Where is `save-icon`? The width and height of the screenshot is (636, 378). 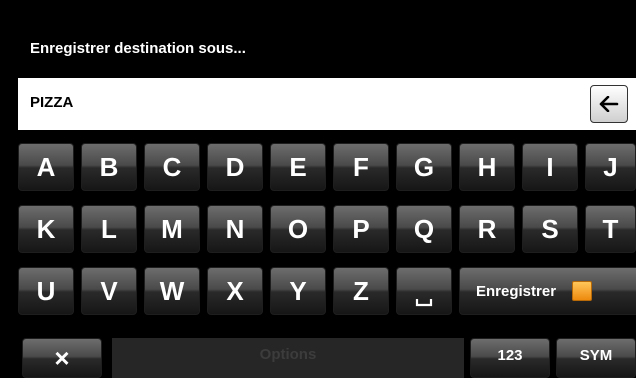 save-icon is located at coordinates (582, 291).